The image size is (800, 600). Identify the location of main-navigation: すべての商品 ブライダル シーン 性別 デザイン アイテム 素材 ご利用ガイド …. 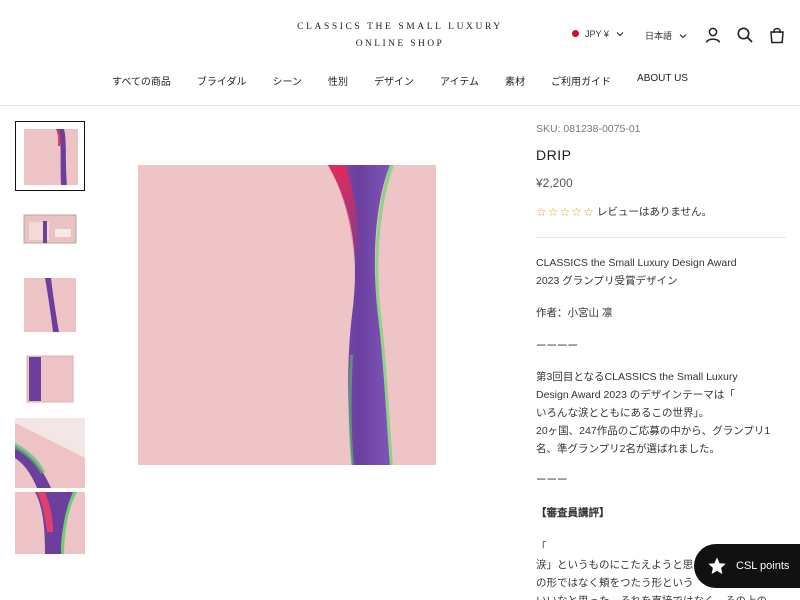
(400, 80).